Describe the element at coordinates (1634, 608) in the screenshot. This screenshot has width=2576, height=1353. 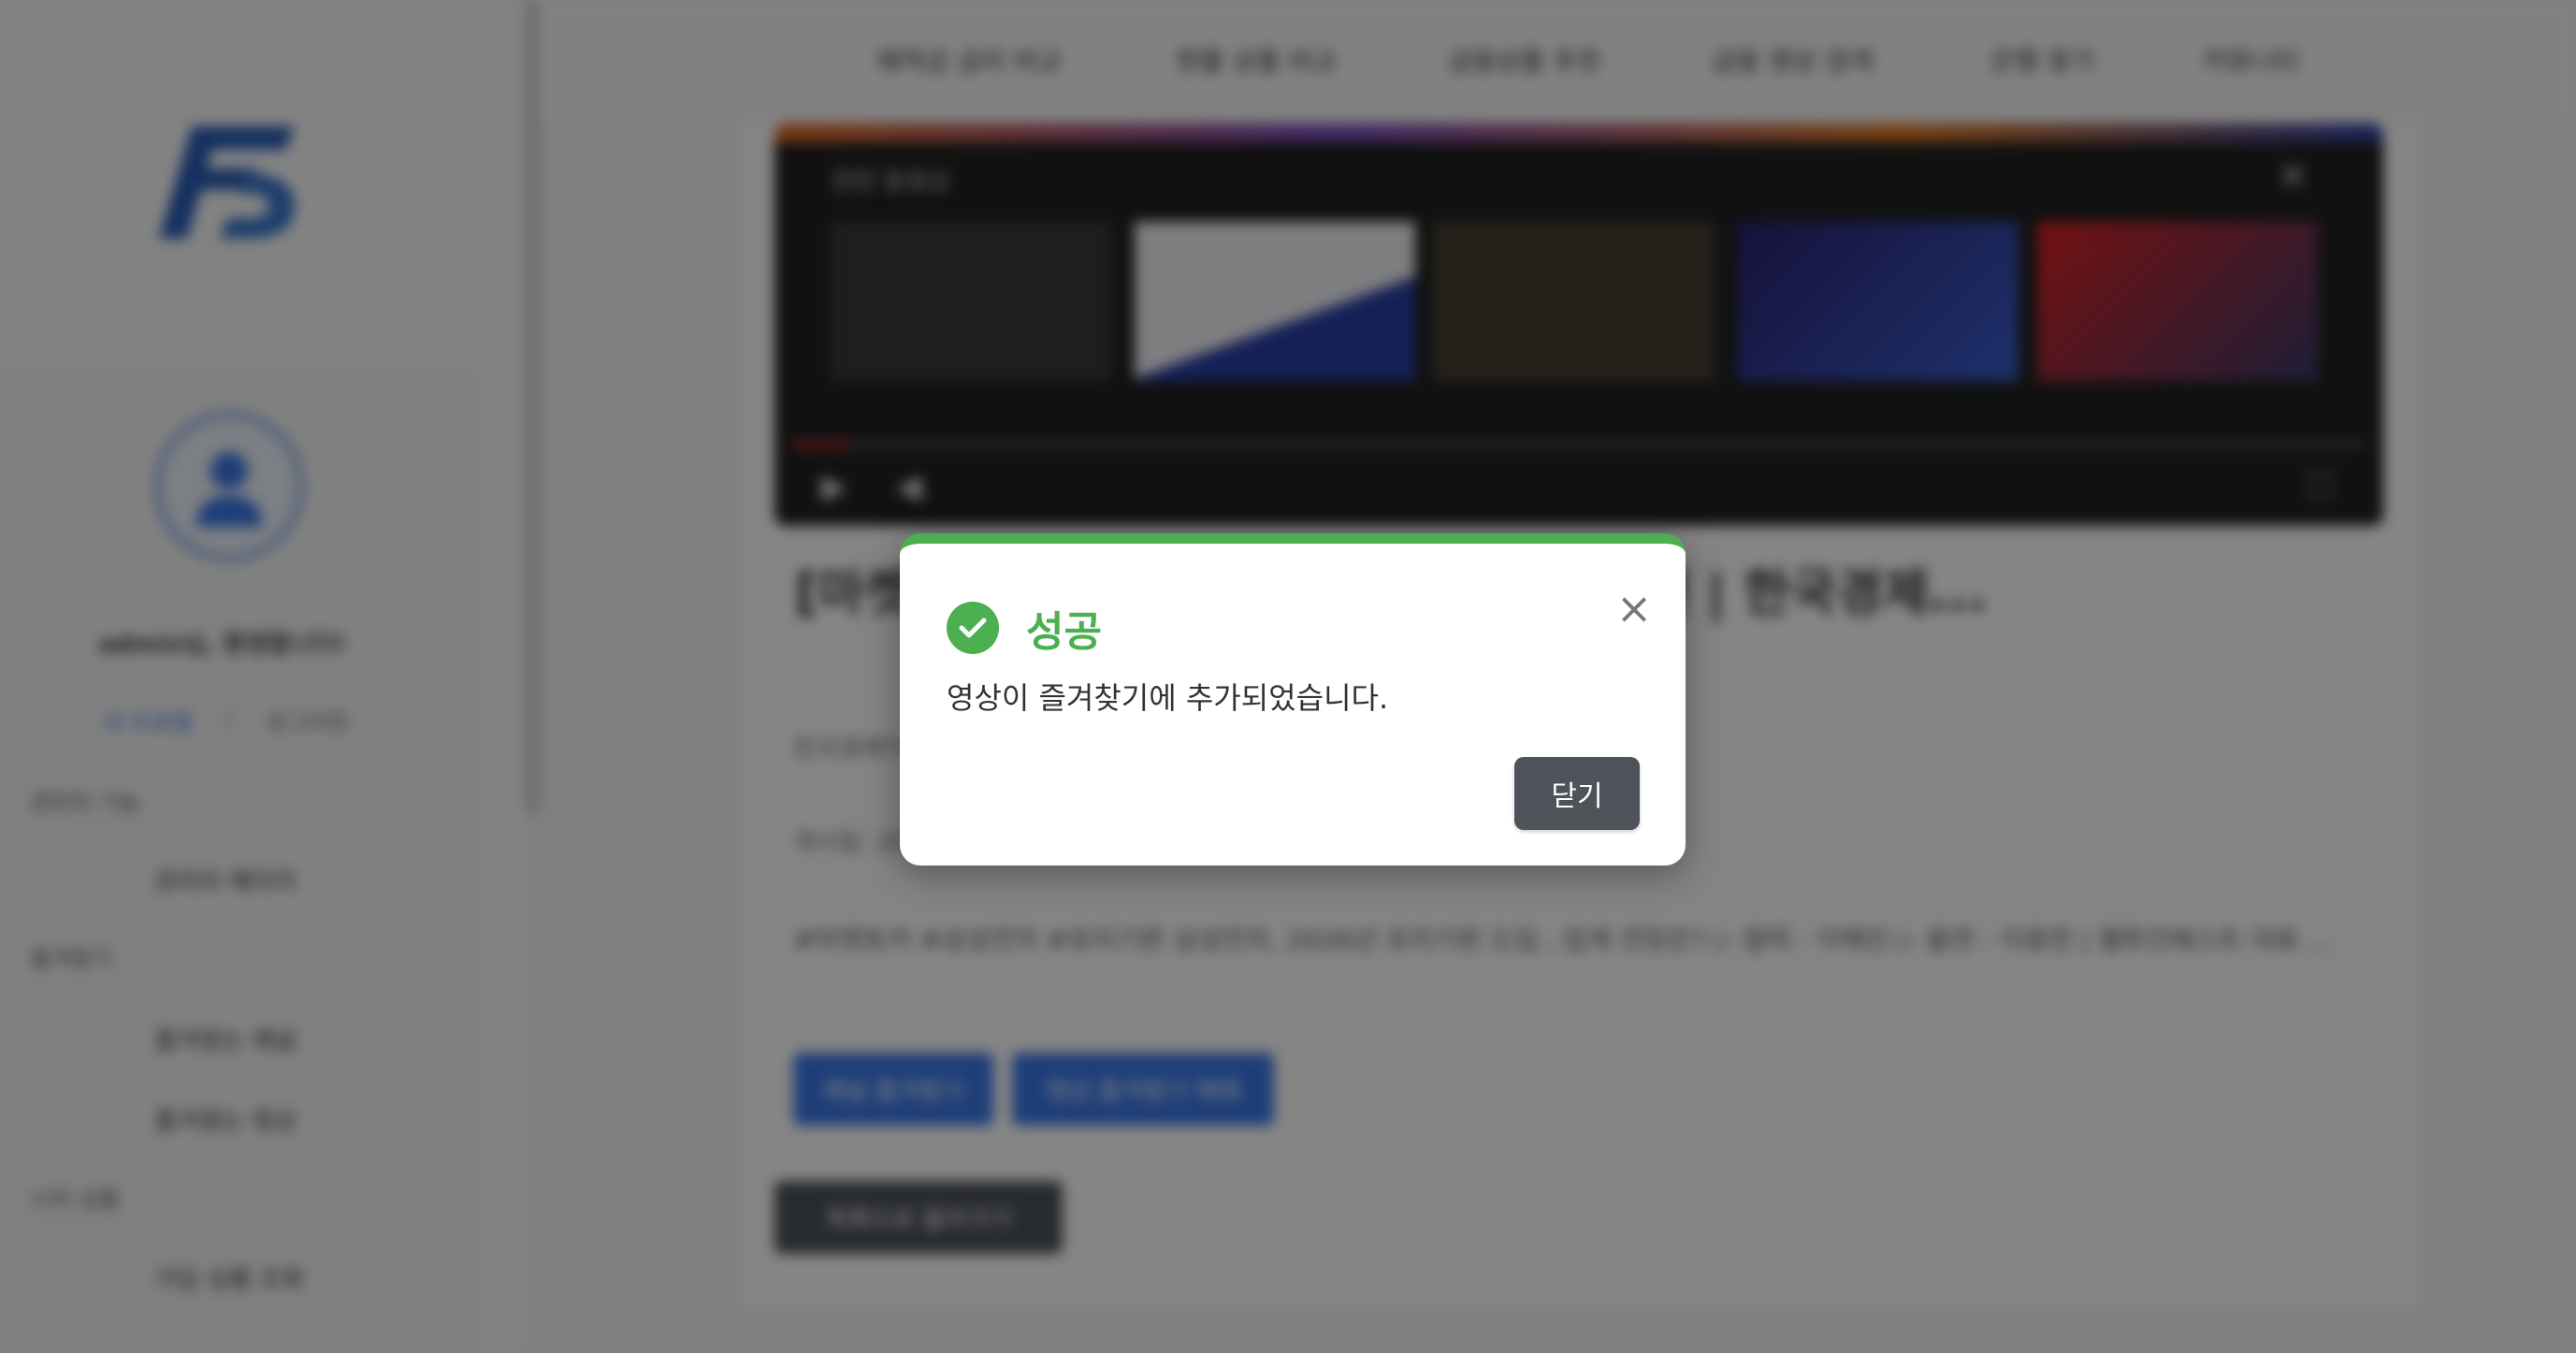
I see `close-icon: ×` at that location.